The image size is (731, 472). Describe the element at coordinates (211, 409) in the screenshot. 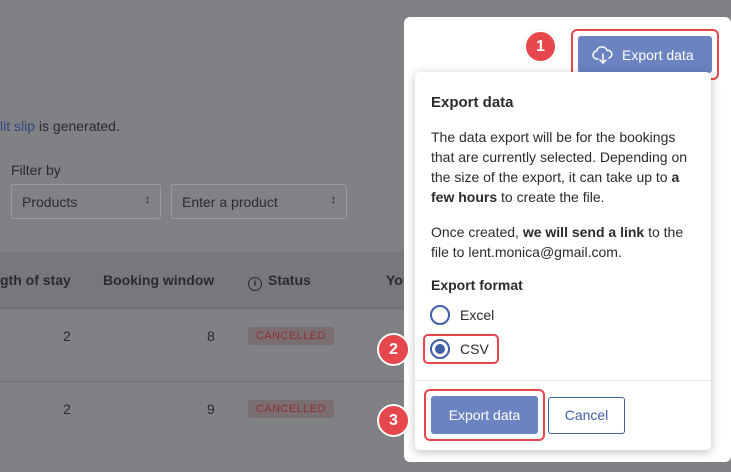

I see `cell-booking-window: 9` at that location.